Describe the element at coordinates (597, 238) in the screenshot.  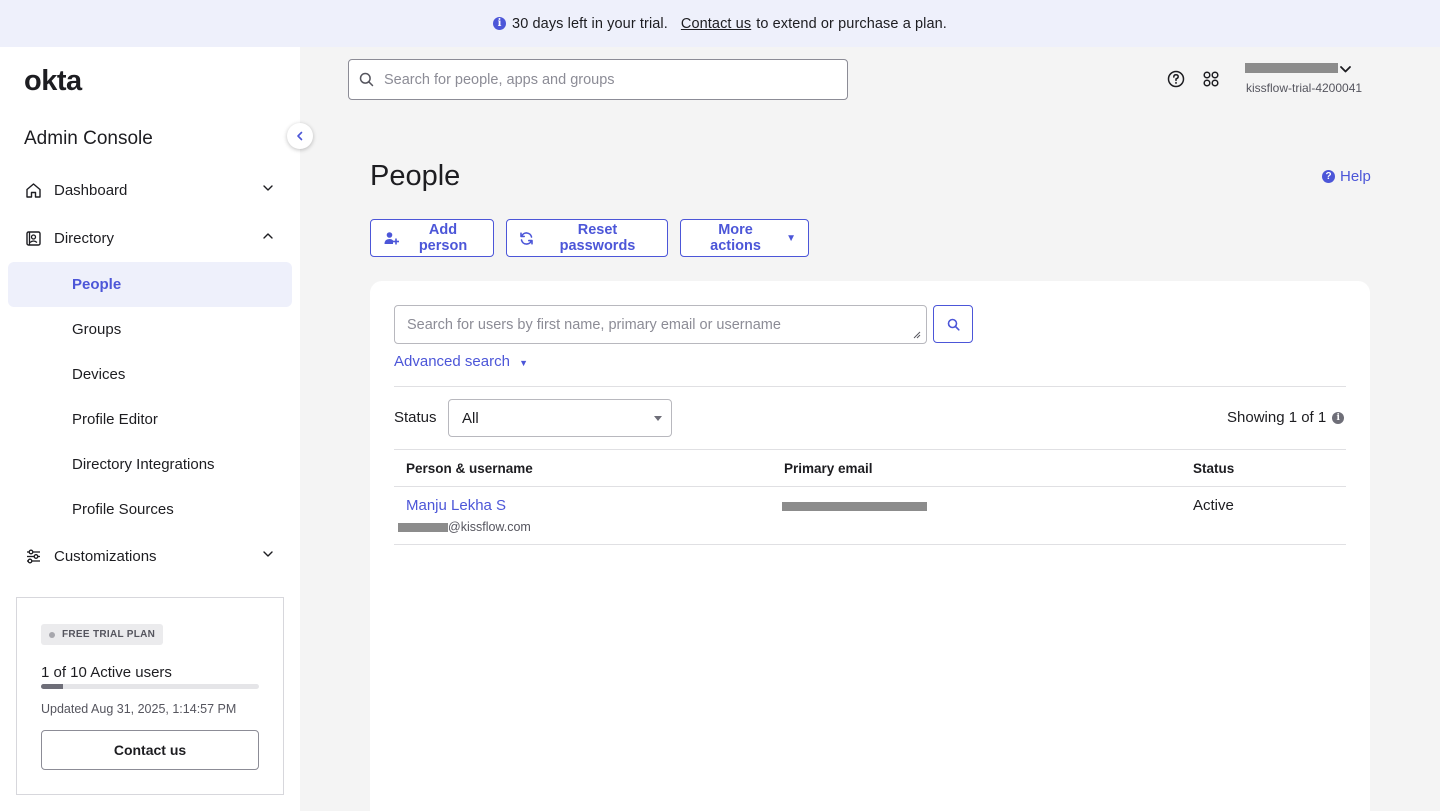
I see `reset-passwords-label: Reset passwords` at that location.